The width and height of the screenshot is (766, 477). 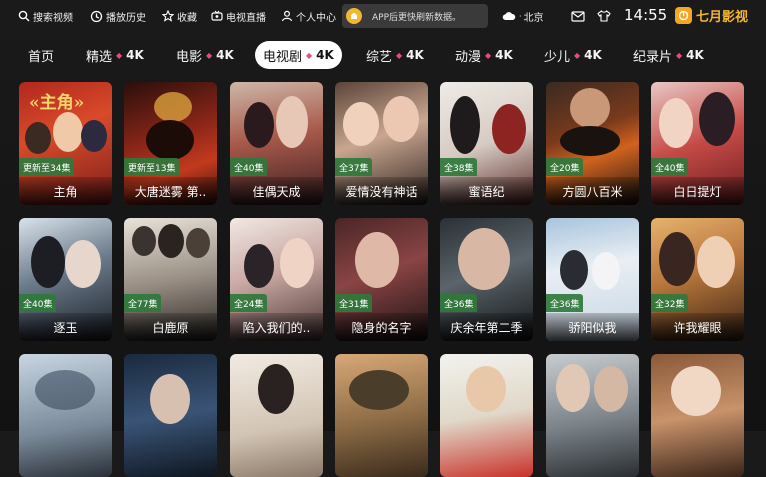 I want to click on episode-badge: 全38集, so click(x=459, y=167).